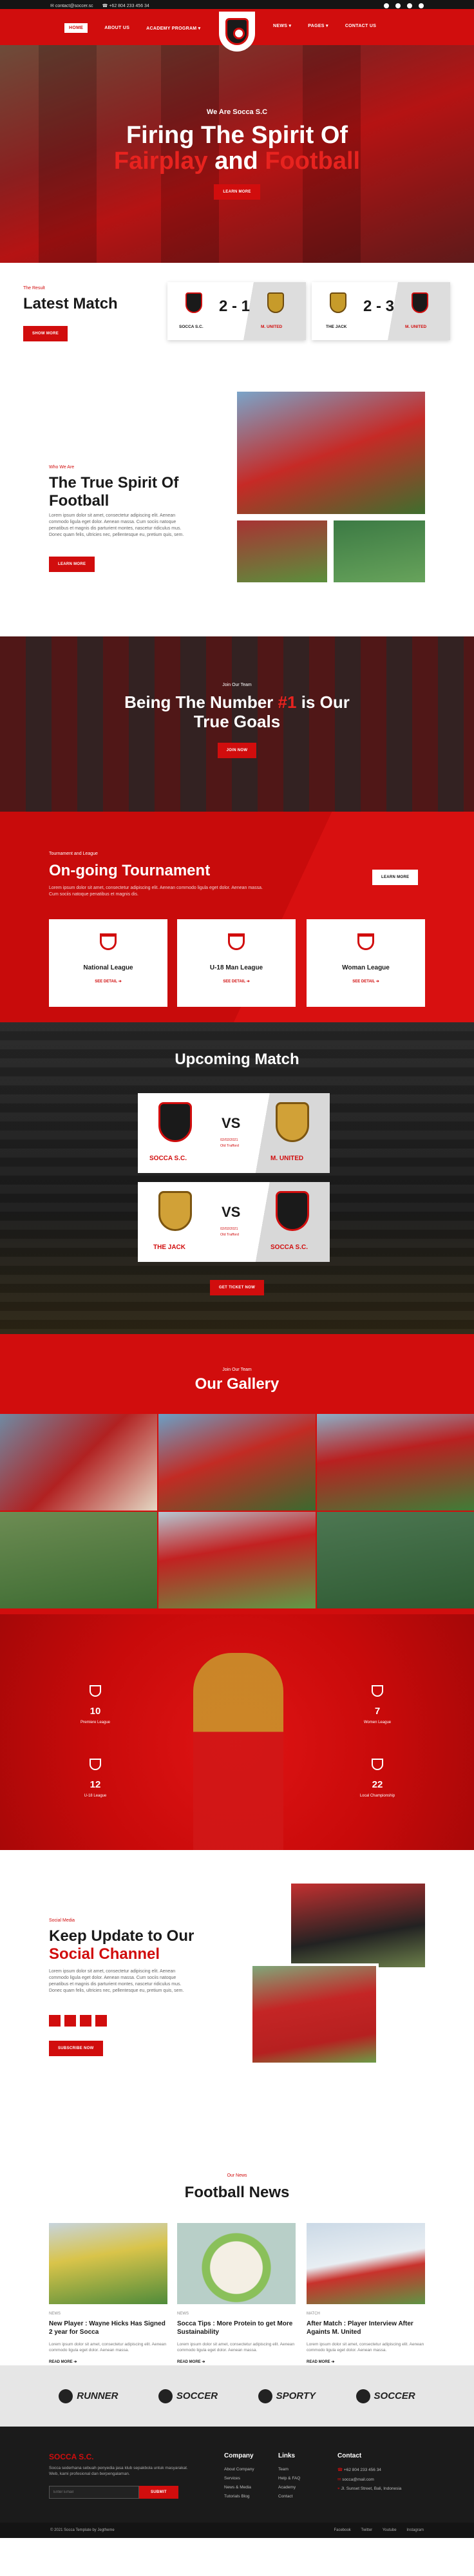 The width and height of the screenshot is (474, 2576). I want to click on footer-link: Team, so click(289, 2469).